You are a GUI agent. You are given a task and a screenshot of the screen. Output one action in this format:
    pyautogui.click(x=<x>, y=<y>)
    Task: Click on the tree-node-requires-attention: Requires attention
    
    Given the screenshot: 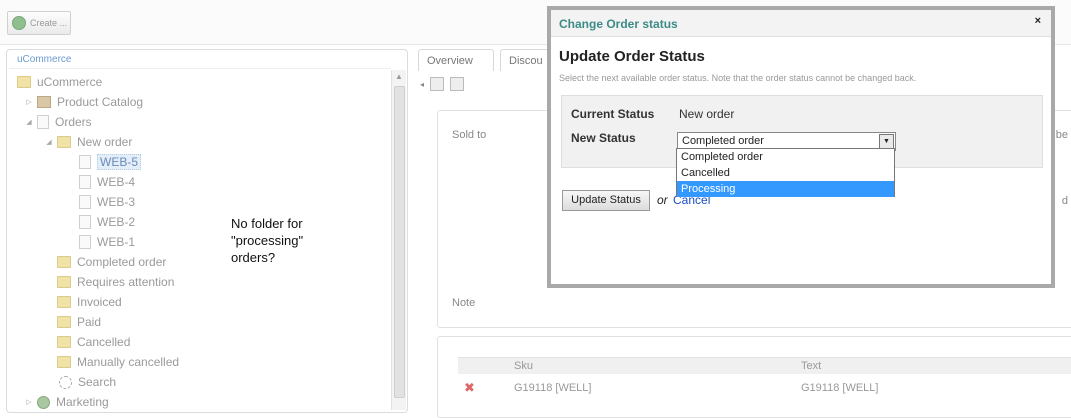 What is the action you would take?
    pyautogui.click(x=115, y=282)
    